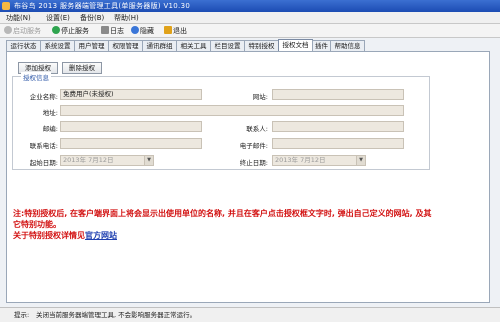 This screenshot has height=322, width=500. What do you see at coordinates (168, 30) in the screenshot?
I see `exit-icon` at bounding box center [168, 30].